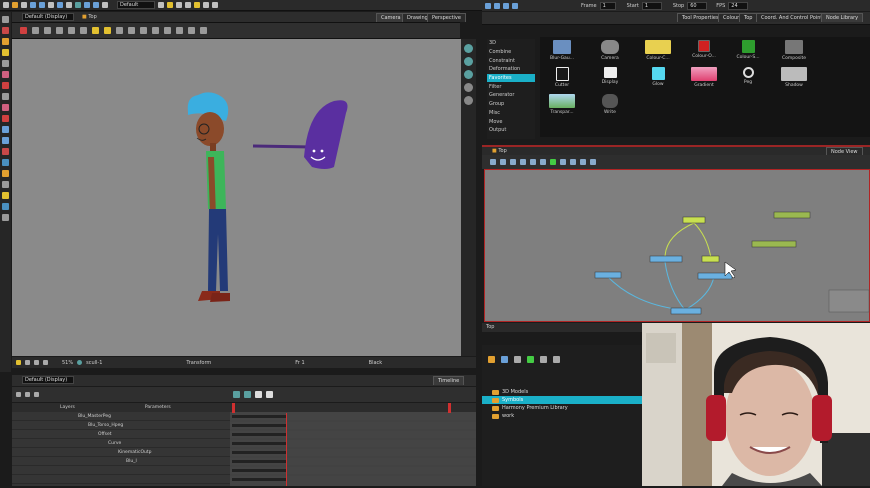  Describe the element at coordinates (208, 197) in the screenshot. I see `character-rig` at that location.